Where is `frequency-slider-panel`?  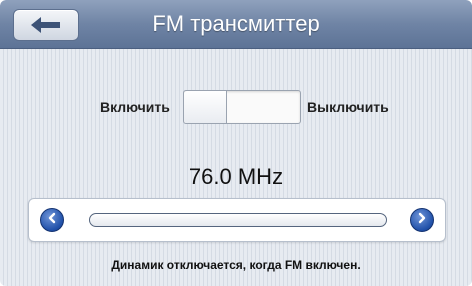 frequency-slider-panel is located at coordinates (237, 220).